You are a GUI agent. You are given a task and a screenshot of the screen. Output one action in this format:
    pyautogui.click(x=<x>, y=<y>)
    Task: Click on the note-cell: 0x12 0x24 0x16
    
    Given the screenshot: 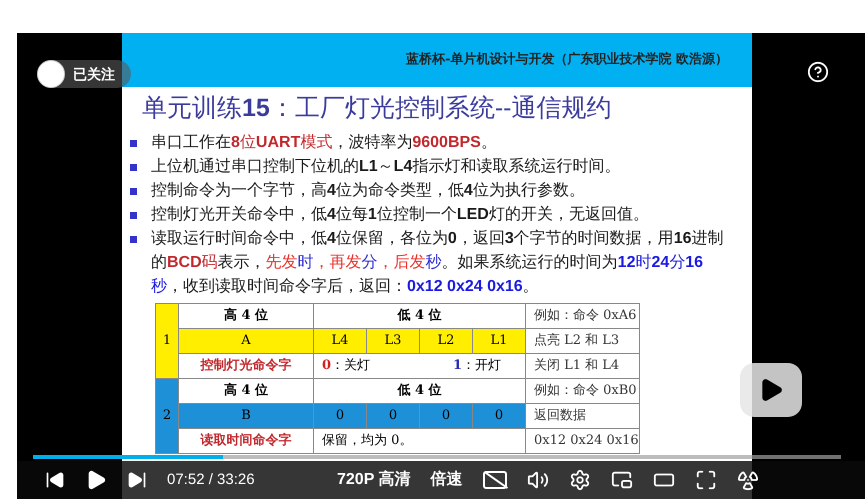 What is the action you would take?
    pyautogui.click(x=583, y=441)
    